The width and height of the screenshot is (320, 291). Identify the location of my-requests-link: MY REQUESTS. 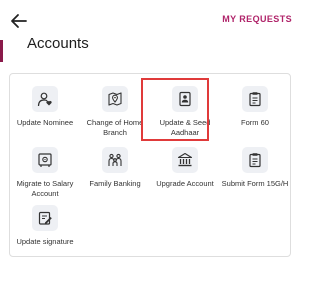
(257, 19).